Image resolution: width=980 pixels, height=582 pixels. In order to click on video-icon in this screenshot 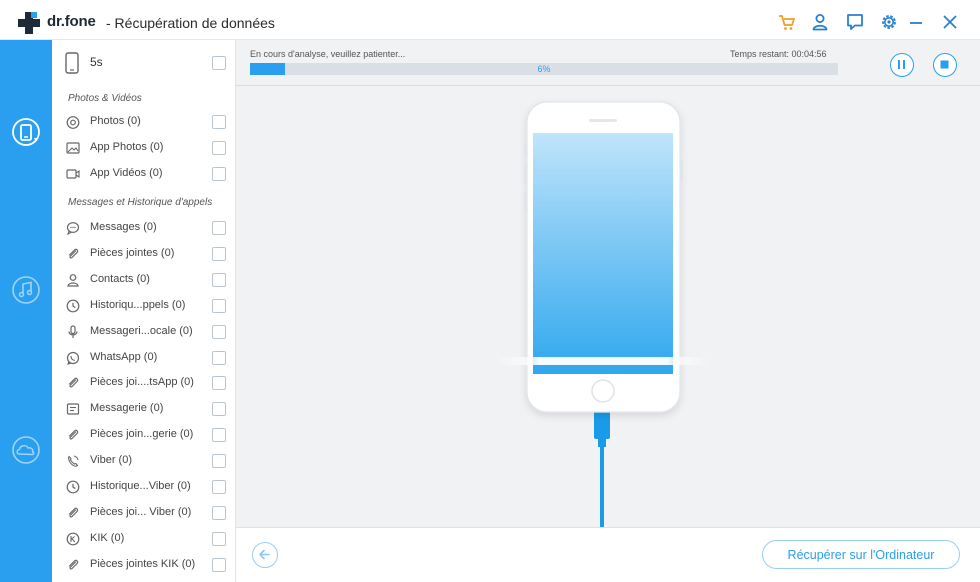, I will do `click(73, 174)`.